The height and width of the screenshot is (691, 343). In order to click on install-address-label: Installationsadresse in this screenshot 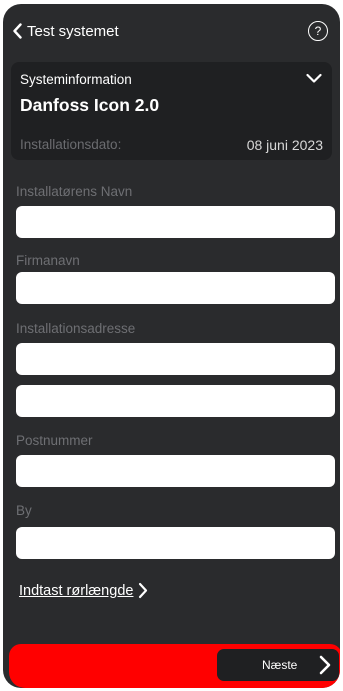, I will do `click(76, 328)`.